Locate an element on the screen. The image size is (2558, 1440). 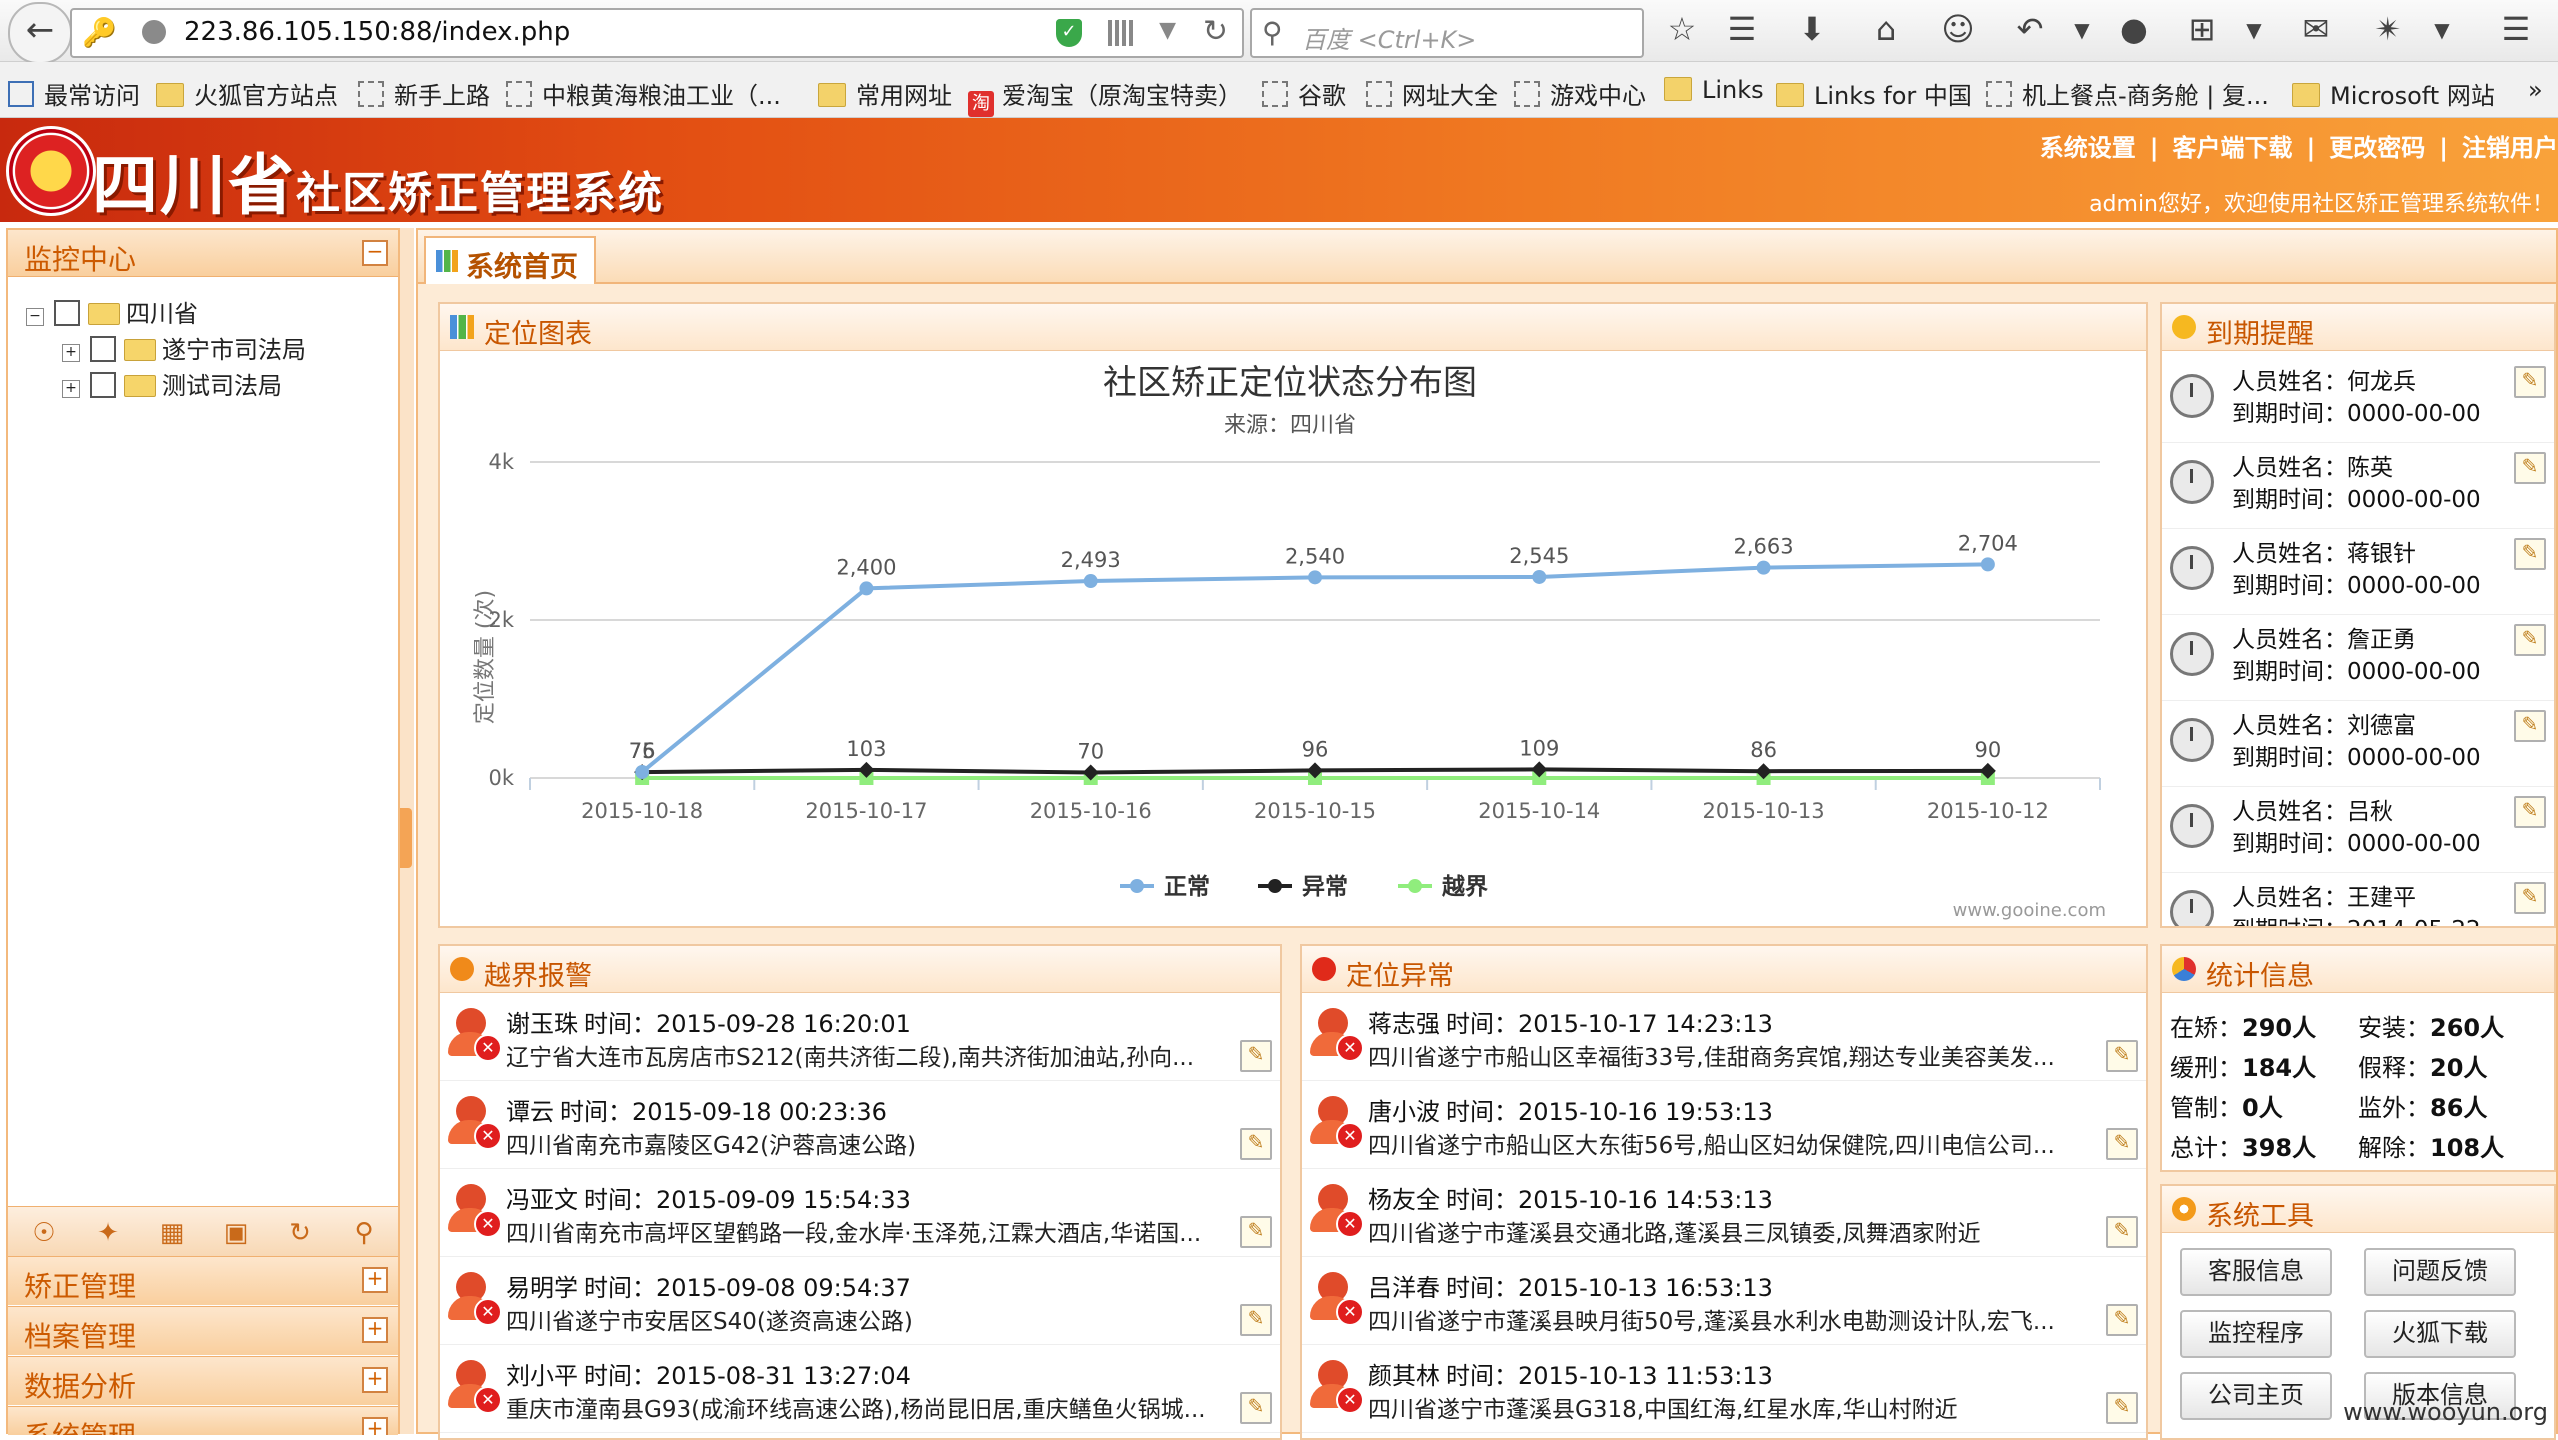
legend-label: 异常 is located at coordinates (1325, 887).